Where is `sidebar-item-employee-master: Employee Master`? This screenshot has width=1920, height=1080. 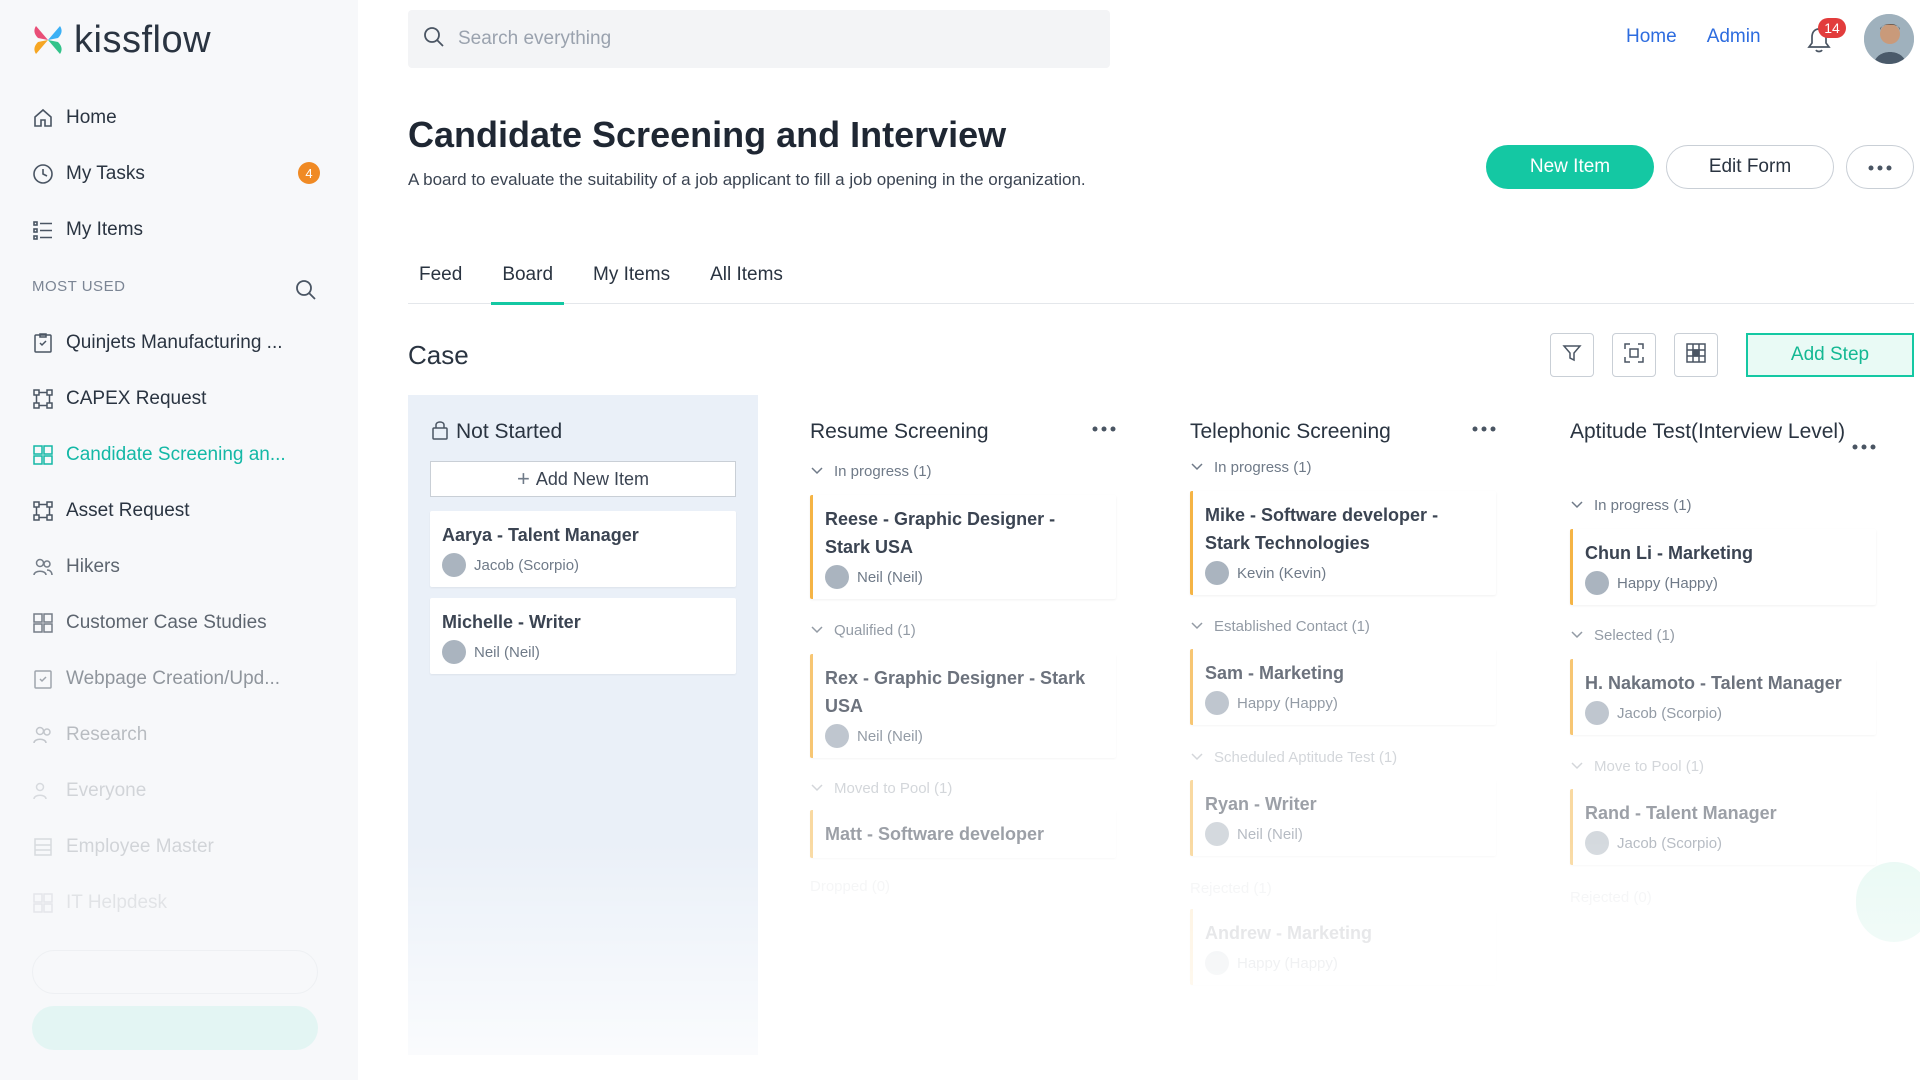 sidebar-item-employee-master: Employee Master is located at coordinates (180, 847).